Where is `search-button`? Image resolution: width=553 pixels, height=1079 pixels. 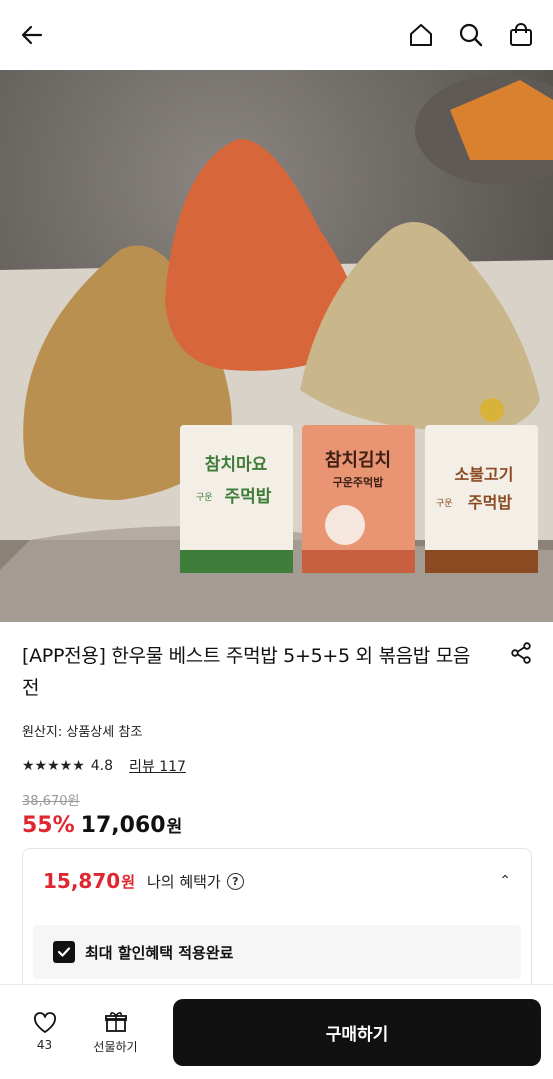
search-button is located at coordinates (471, 35).